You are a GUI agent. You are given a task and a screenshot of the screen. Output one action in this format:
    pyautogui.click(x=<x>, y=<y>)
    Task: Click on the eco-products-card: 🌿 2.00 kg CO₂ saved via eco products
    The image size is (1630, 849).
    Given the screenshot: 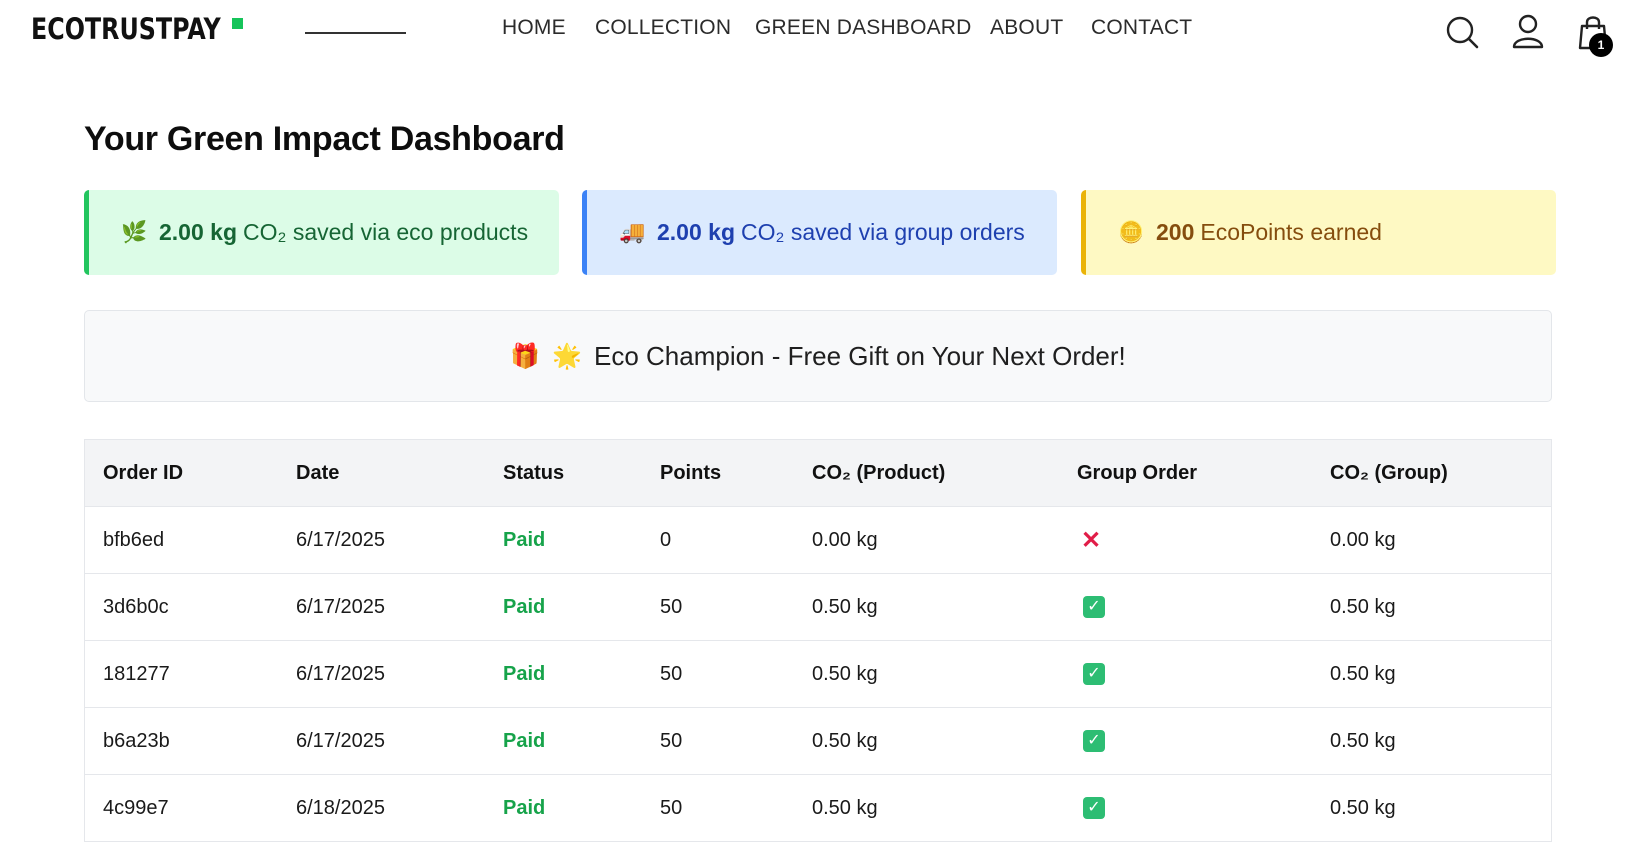 What is the action you would take?
    pyautogui.click(x=321, y=232)
    